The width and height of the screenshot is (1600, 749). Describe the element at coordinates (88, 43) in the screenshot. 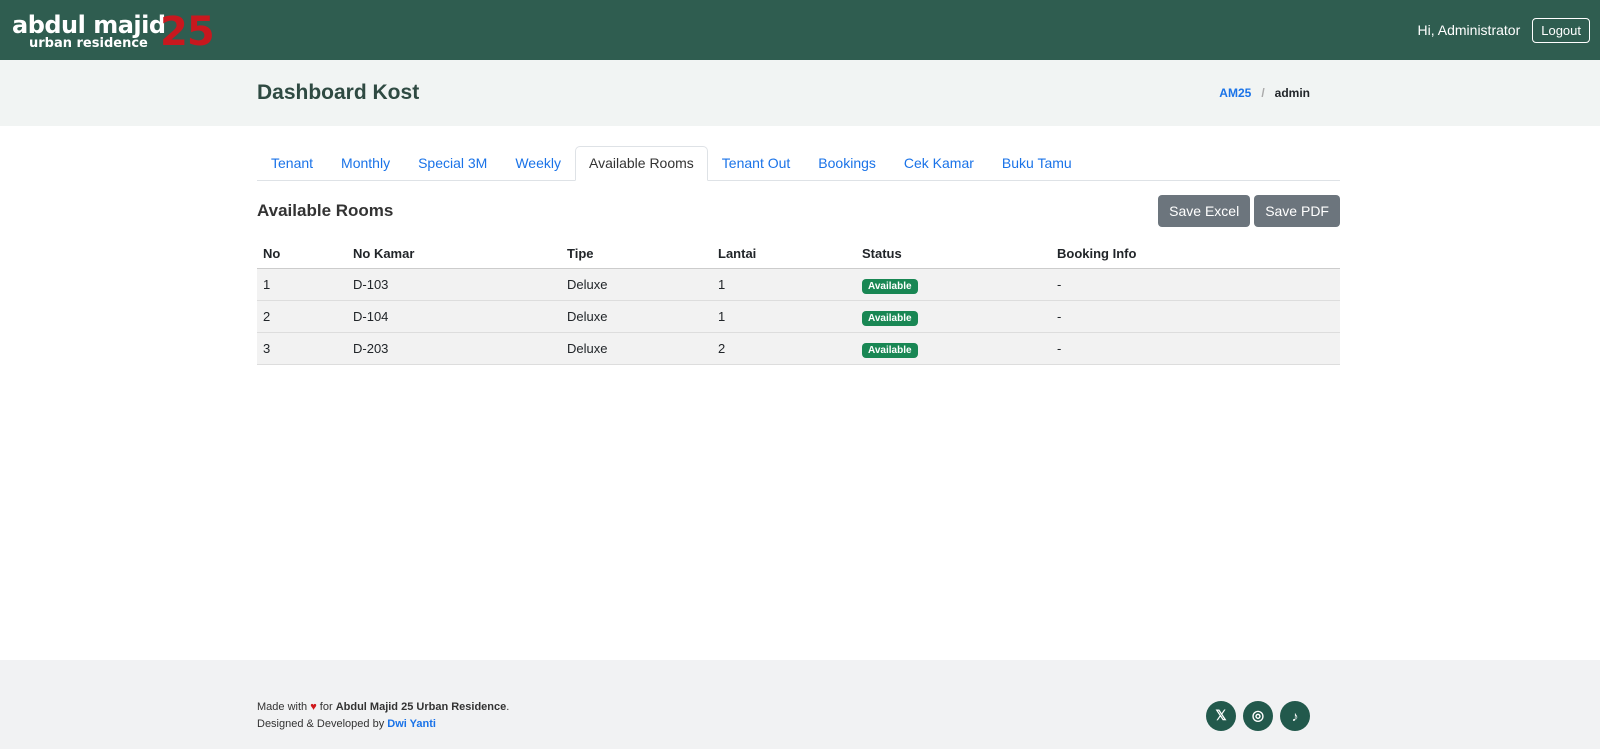

I see `logo-subtext: urban residence` at that location.